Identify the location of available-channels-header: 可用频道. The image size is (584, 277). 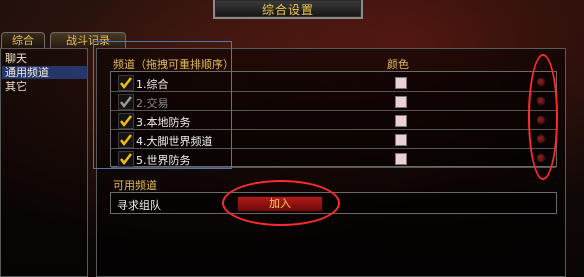
(135, 185).